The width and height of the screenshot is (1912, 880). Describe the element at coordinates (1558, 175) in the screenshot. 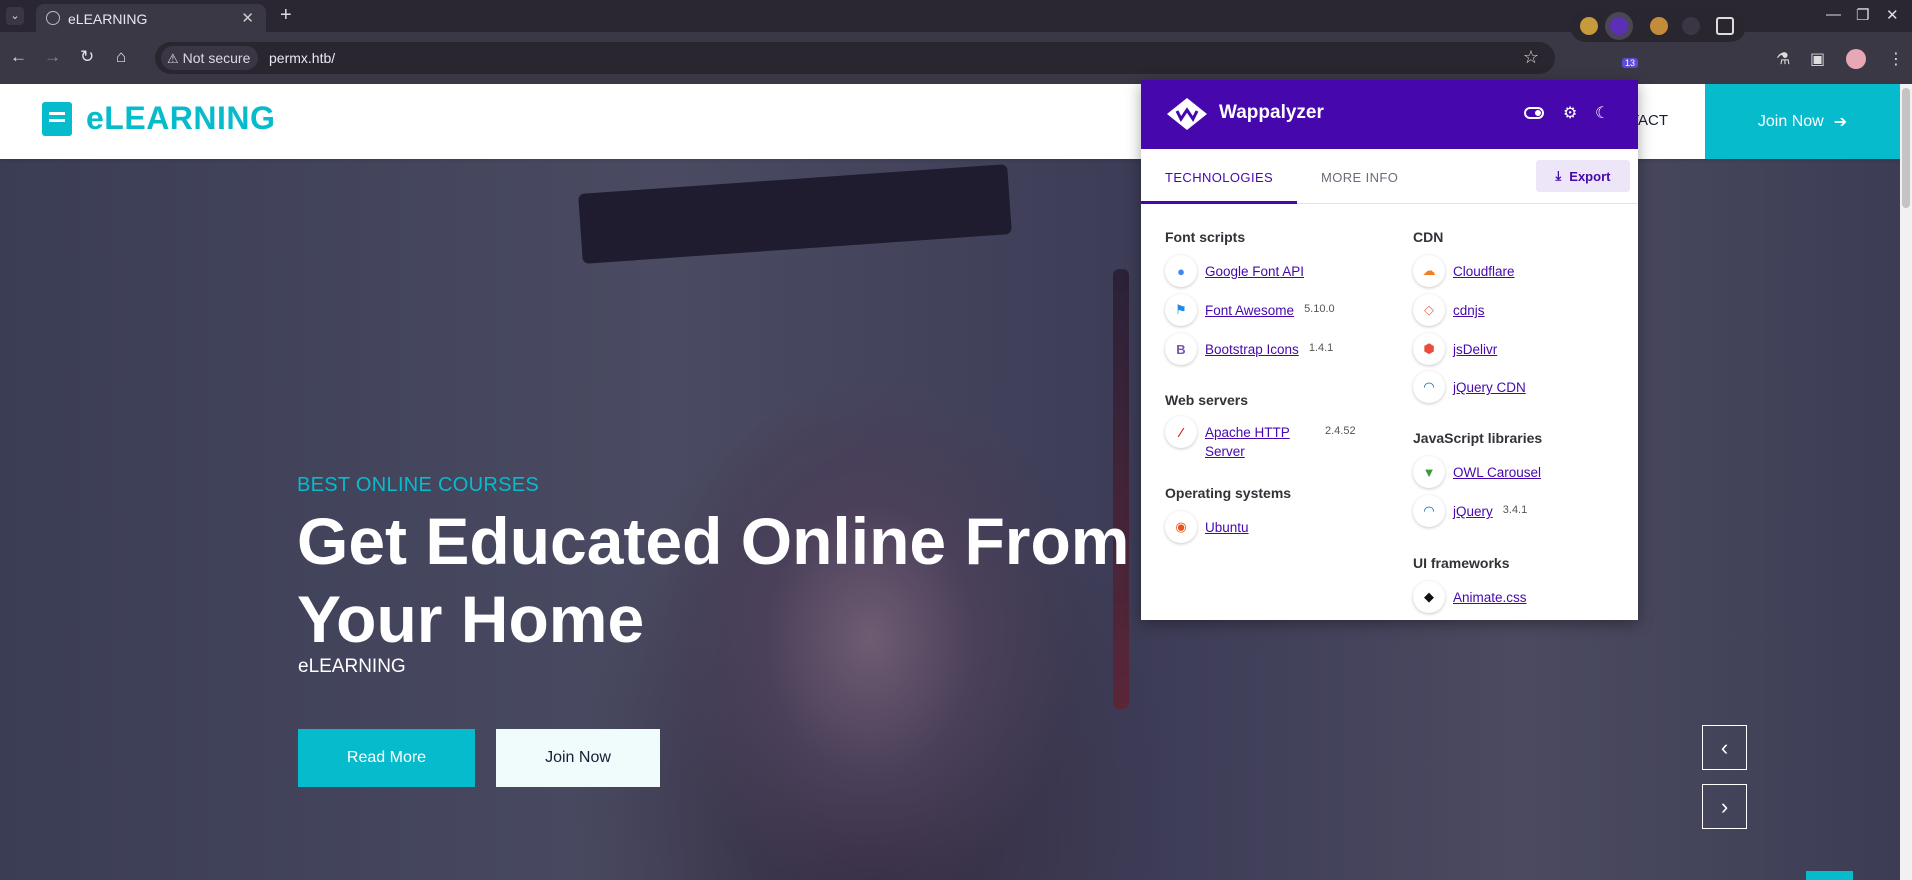

I see `download-icon: ⤓` at that location.